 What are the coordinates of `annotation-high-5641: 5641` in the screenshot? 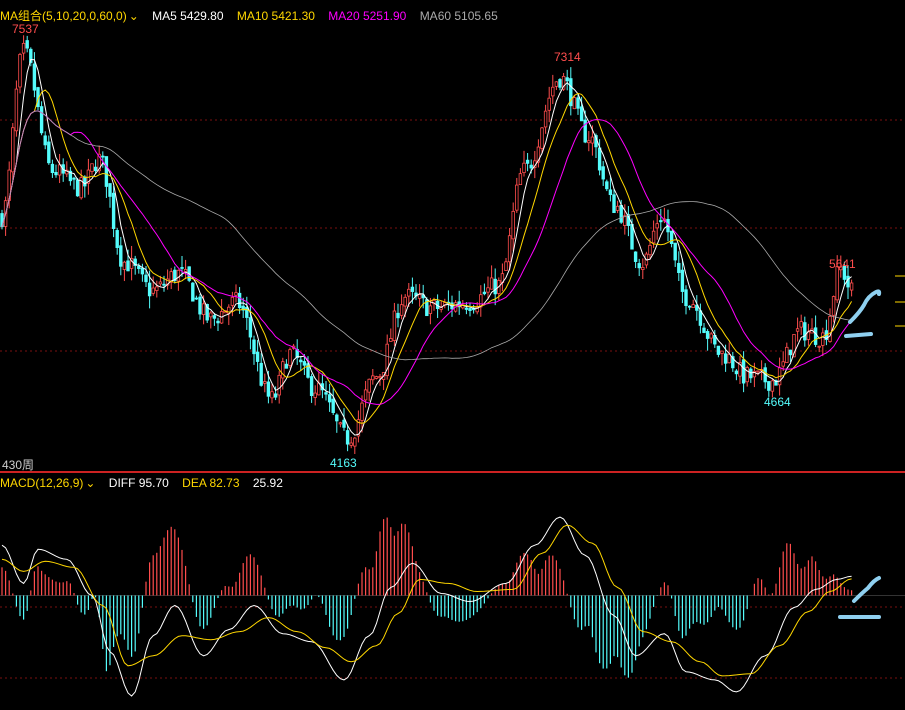 It's located at (842, 264).